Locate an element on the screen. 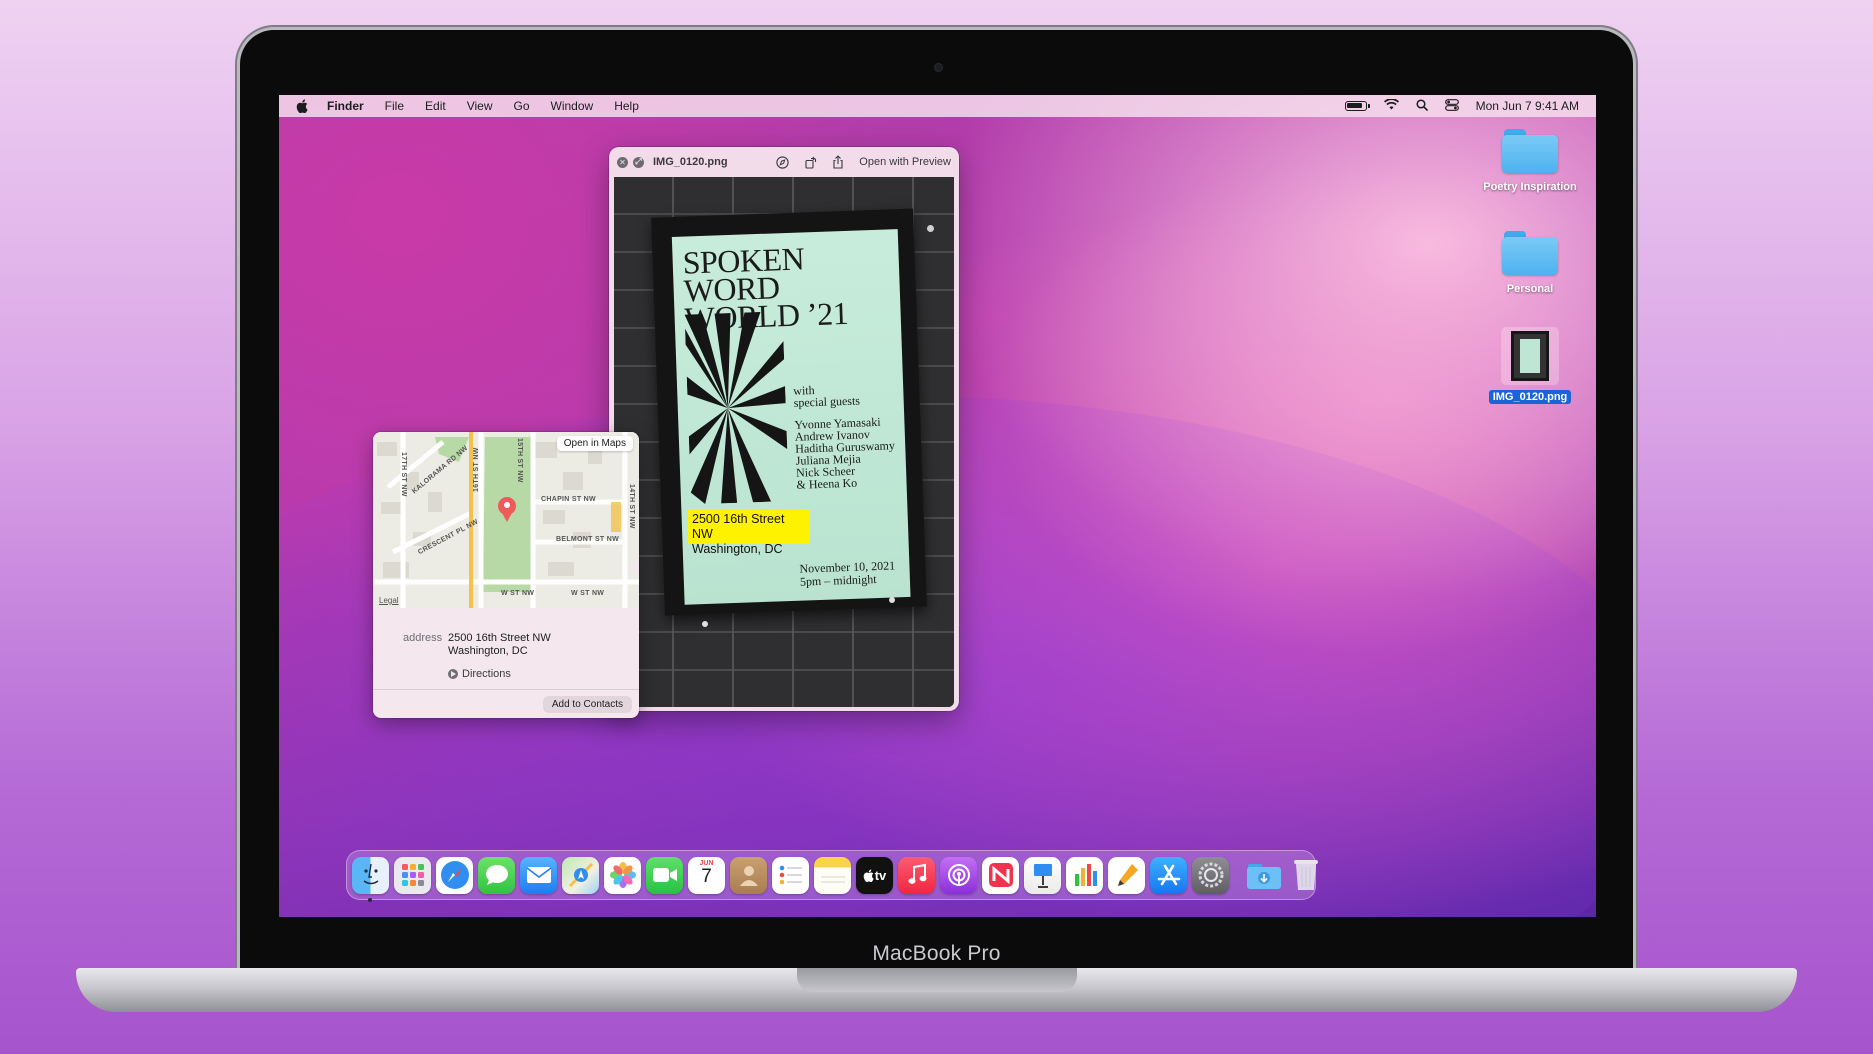 Image resolution: width=1873 pixels, height=1054 pixels. dock-launchpad-icon is located at coordinates (412, 875).